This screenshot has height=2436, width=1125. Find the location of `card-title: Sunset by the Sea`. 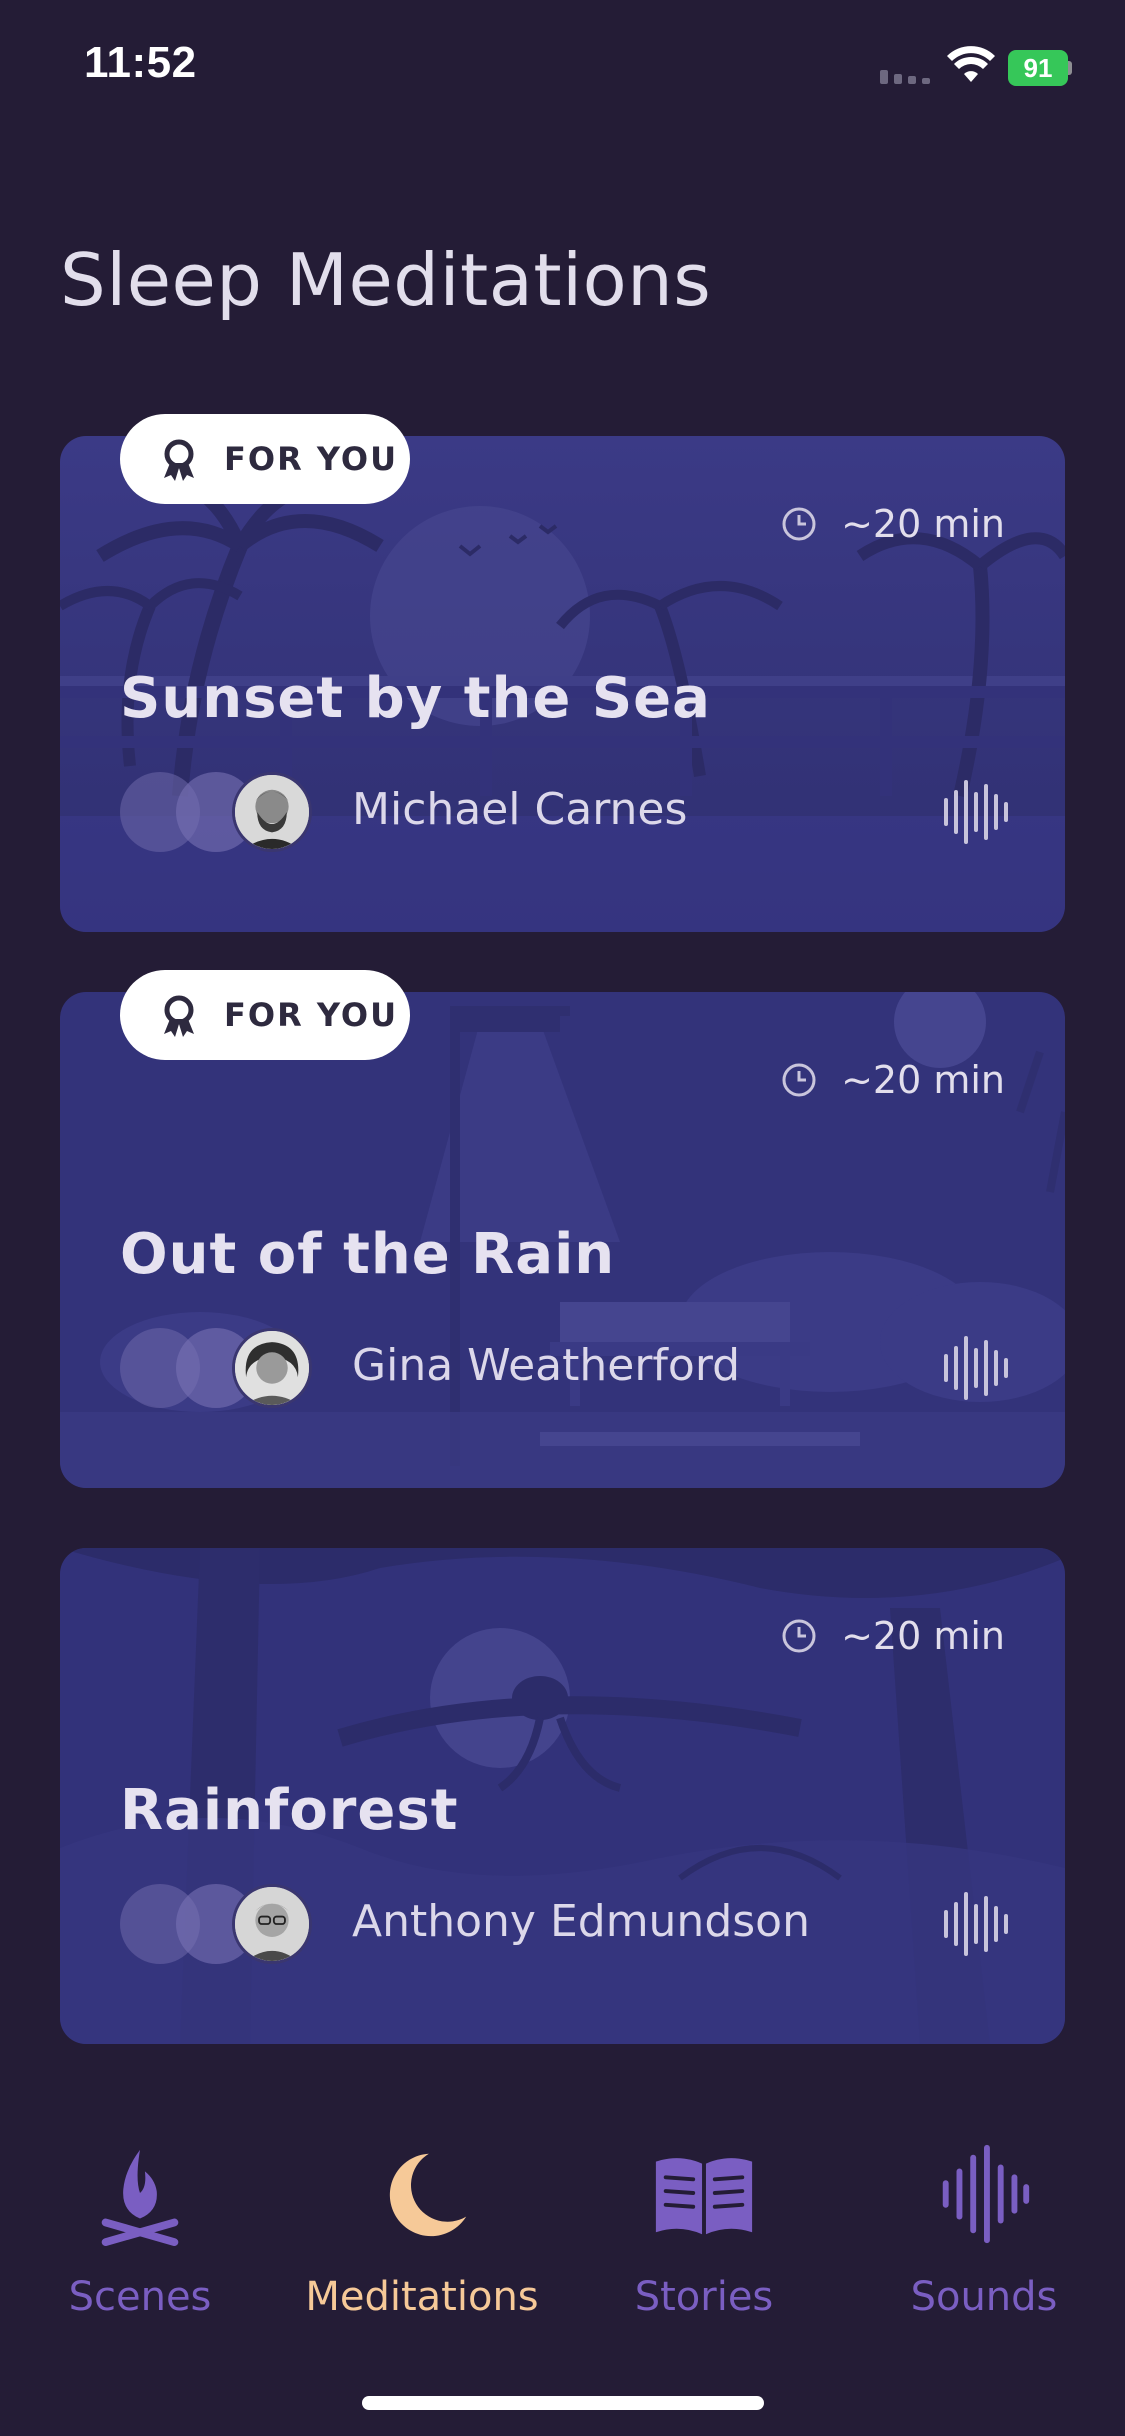

card-title: Sunset by the Sea is located at coordinates (415, 698).